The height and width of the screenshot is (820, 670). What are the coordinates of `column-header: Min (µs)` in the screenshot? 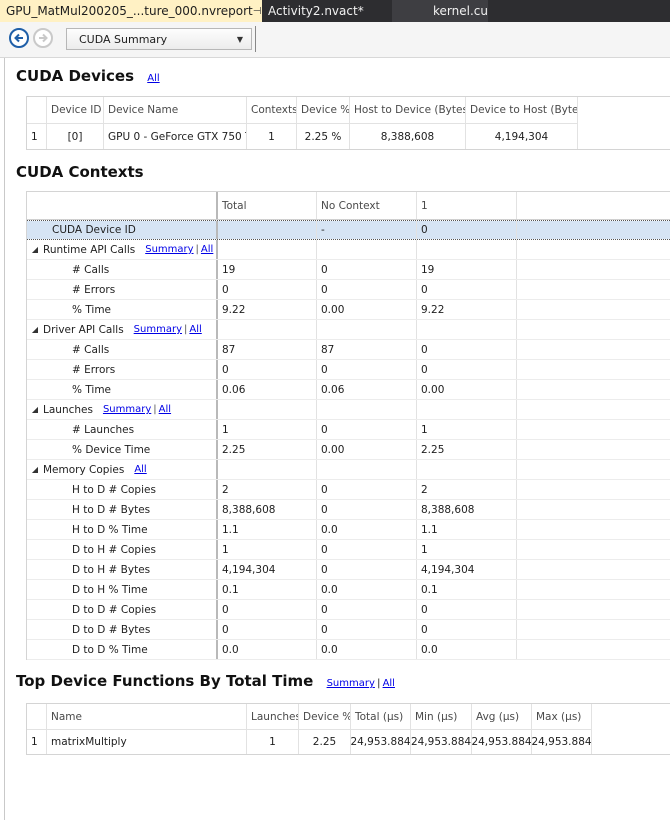 It's located at (441, 716).